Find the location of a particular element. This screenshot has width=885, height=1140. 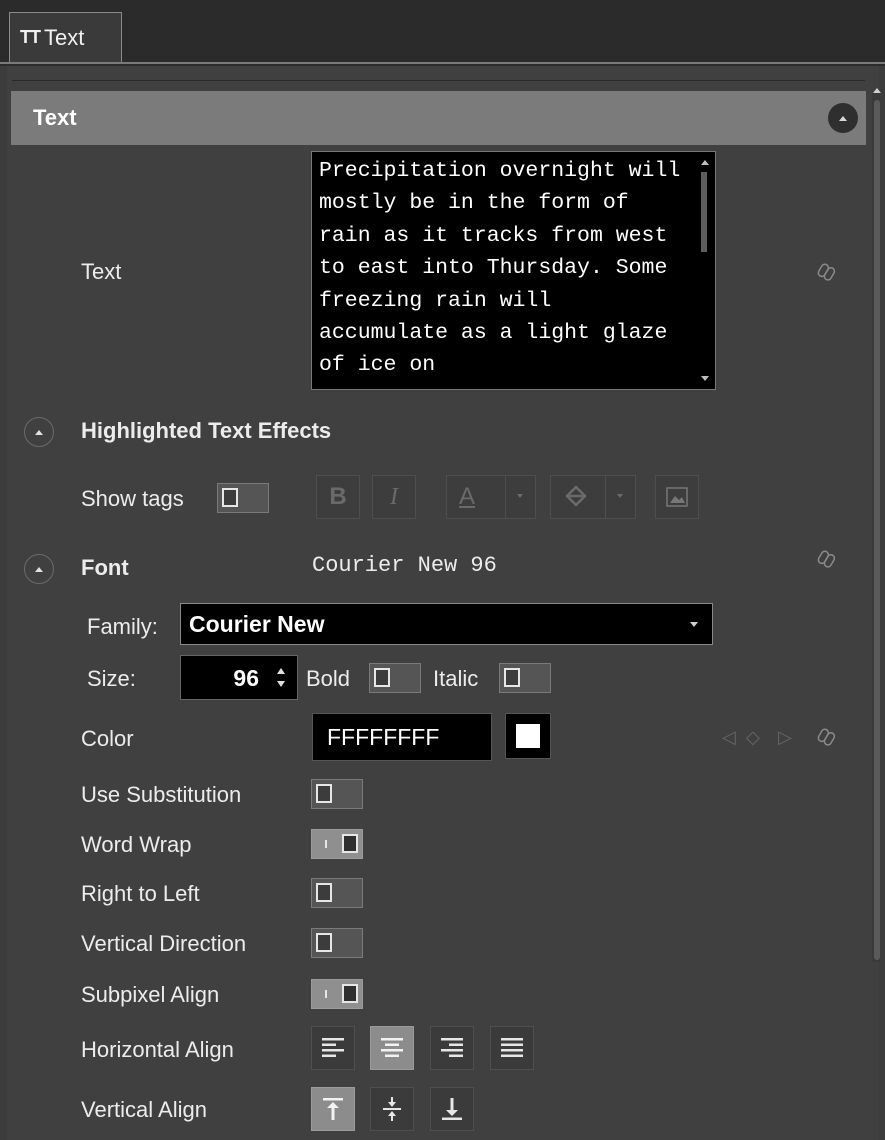

bold-toggle is located at coordinates (395, 678).